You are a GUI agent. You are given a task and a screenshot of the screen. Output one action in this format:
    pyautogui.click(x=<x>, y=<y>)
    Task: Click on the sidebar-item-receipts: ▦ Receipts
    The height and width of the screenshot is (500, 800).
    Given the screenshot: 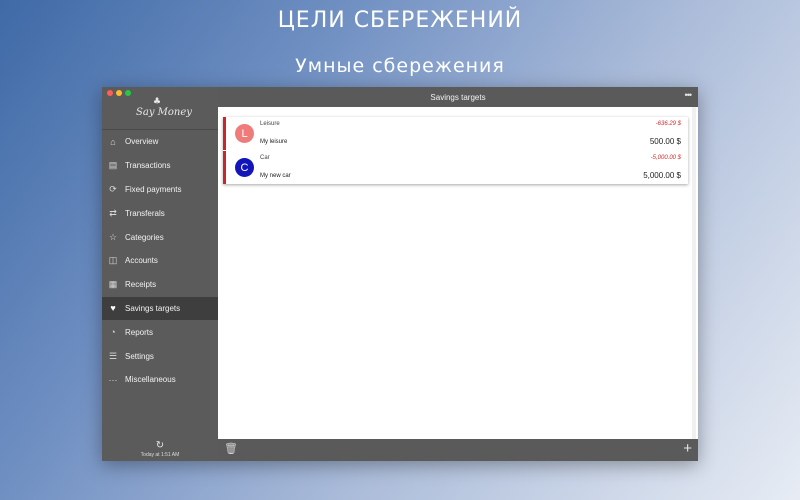 What is the action you would take?
    pyautogui.click(x=160, y=285)
    